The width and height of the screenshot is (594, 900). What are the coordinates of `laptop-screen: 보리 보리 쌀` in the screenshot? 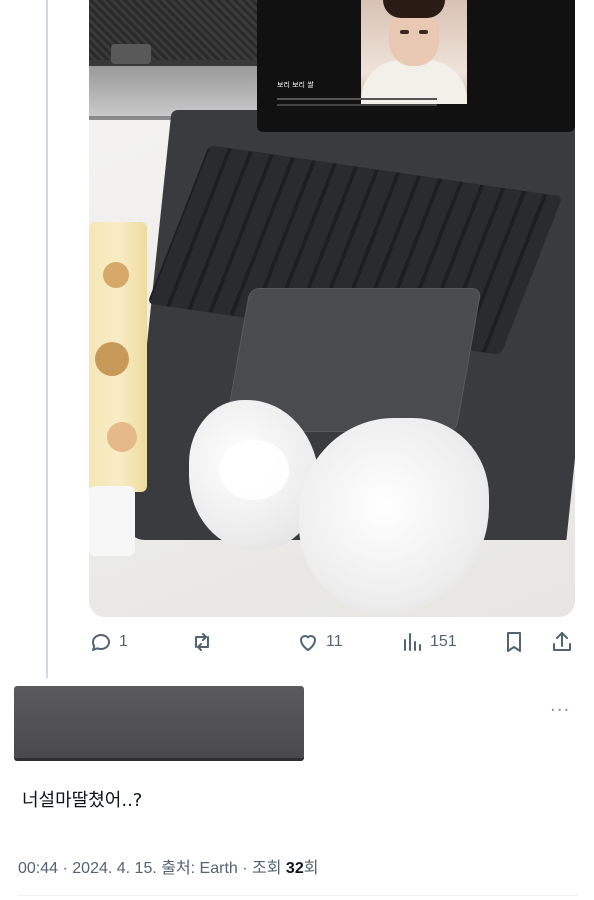 It's located at (416, 66).